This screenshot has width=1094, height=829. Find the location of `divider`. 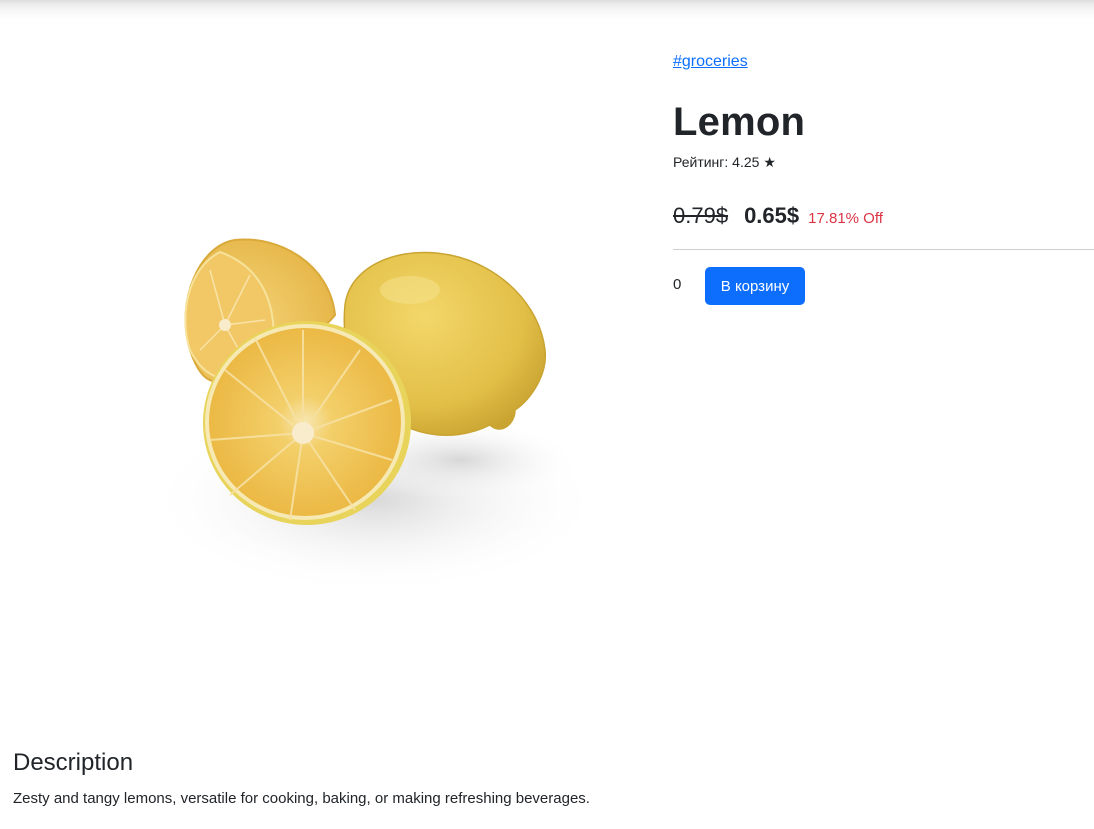

divider is located at coordinates (883, 249).